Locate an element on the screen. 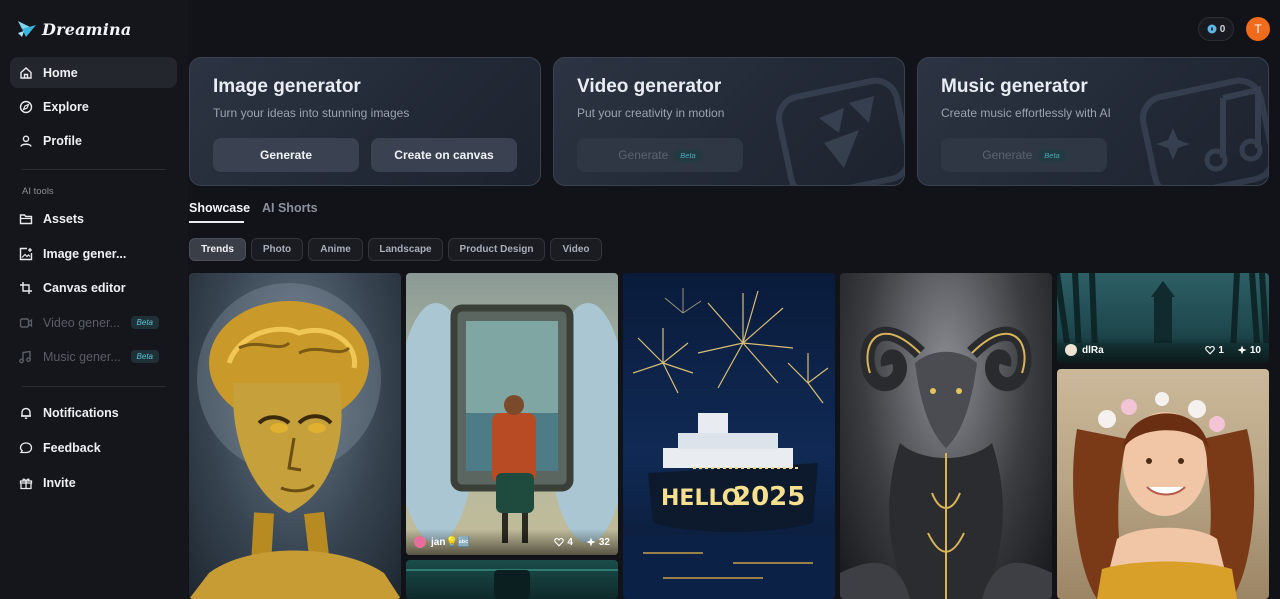 The height and width of the screenshot is (599, 1280). tab-ai-shorts: AI Shorts is located at coordinates (290, 208).